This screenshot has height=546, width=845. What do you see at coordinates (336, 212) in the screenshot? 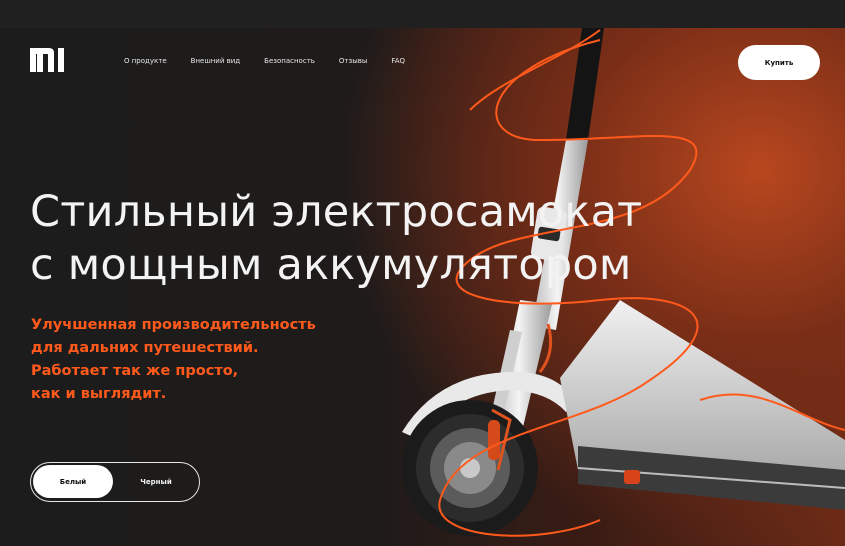
I see `hero-title-line1: Стильный электросамокат` at bounding box center [336, 212].